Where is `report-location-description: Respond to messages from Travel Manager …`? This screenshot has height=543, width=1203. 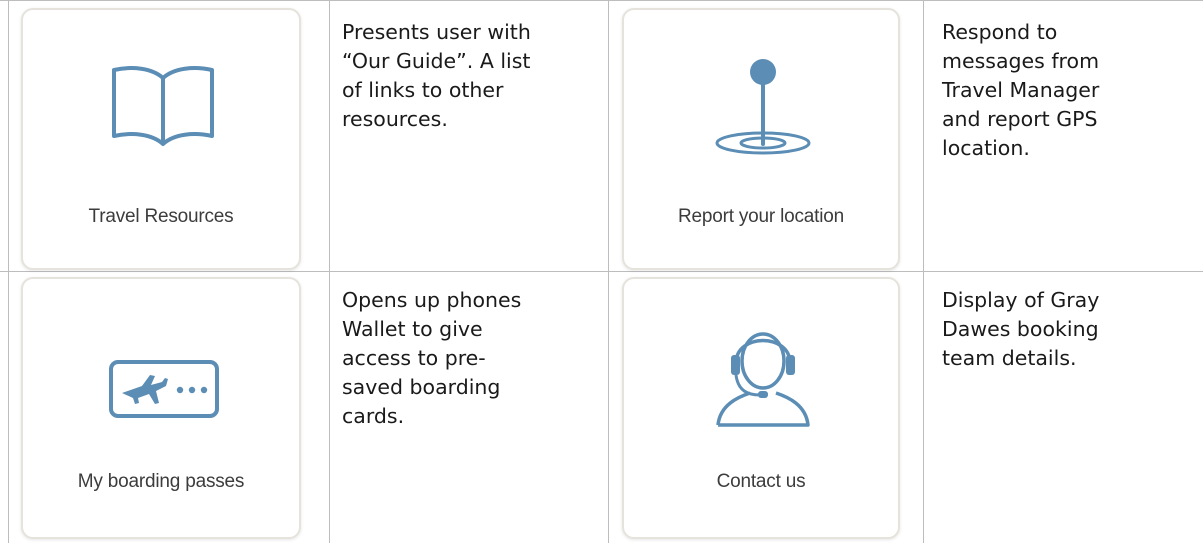 report-location-description: Respond to messages from Travel Manager … is located at coordinates (1021, 90).